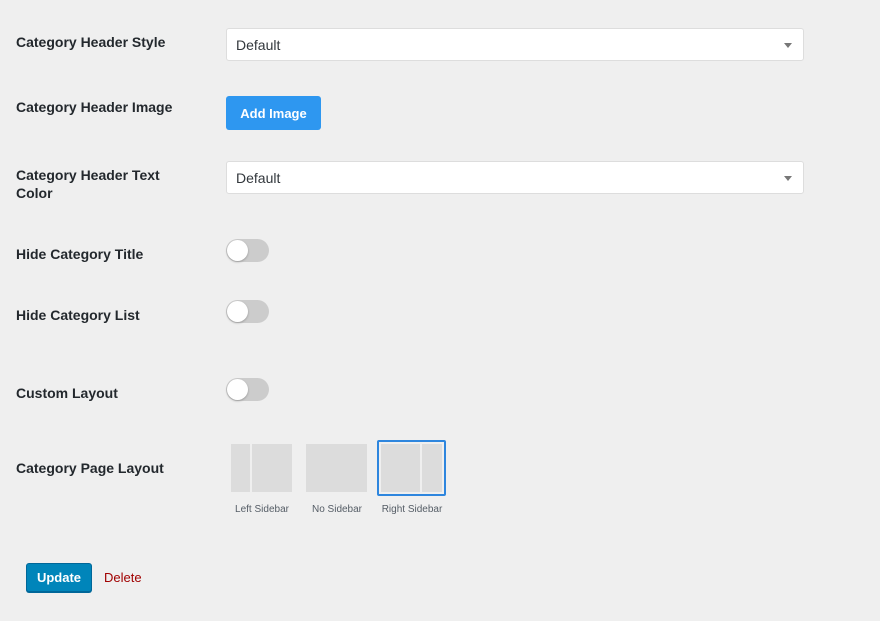 The width and height of the screenshot is (880, 621). I want to click on header-text-color-value: Default, so click(258, 178).